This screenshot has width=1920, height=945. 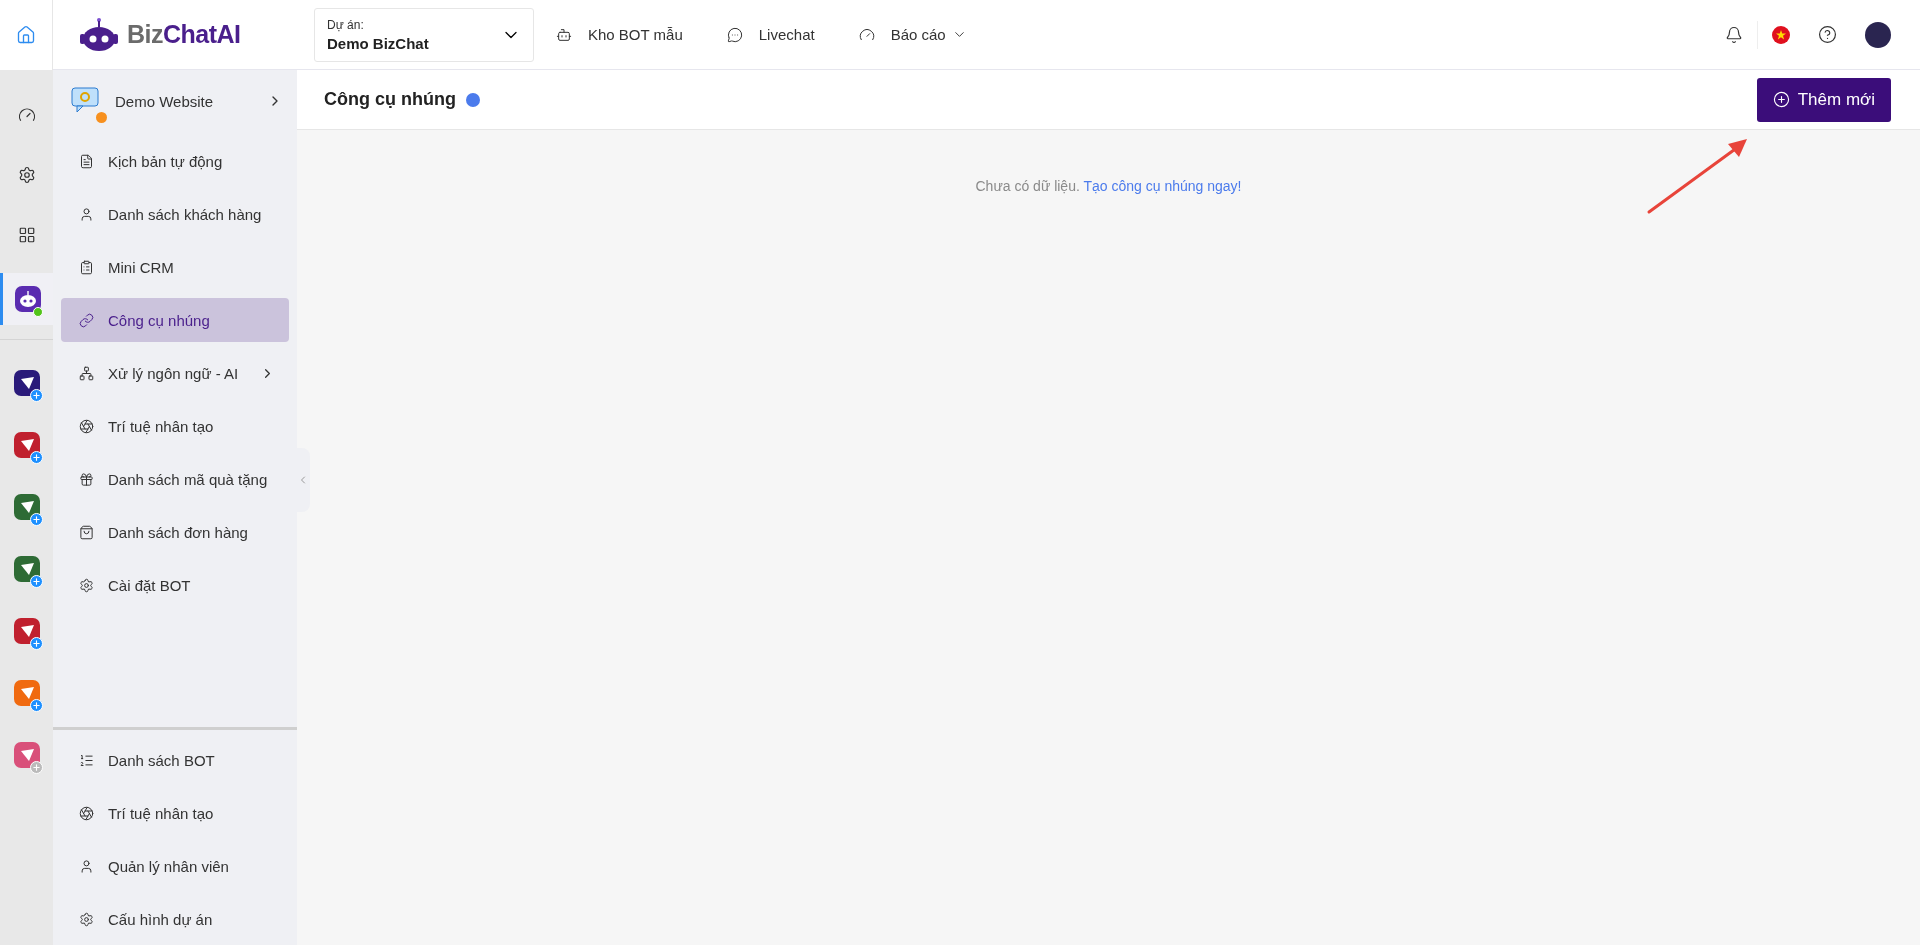 I want to click on sidebar-item: Công cụ nhúng, so click(x=175, y=320).